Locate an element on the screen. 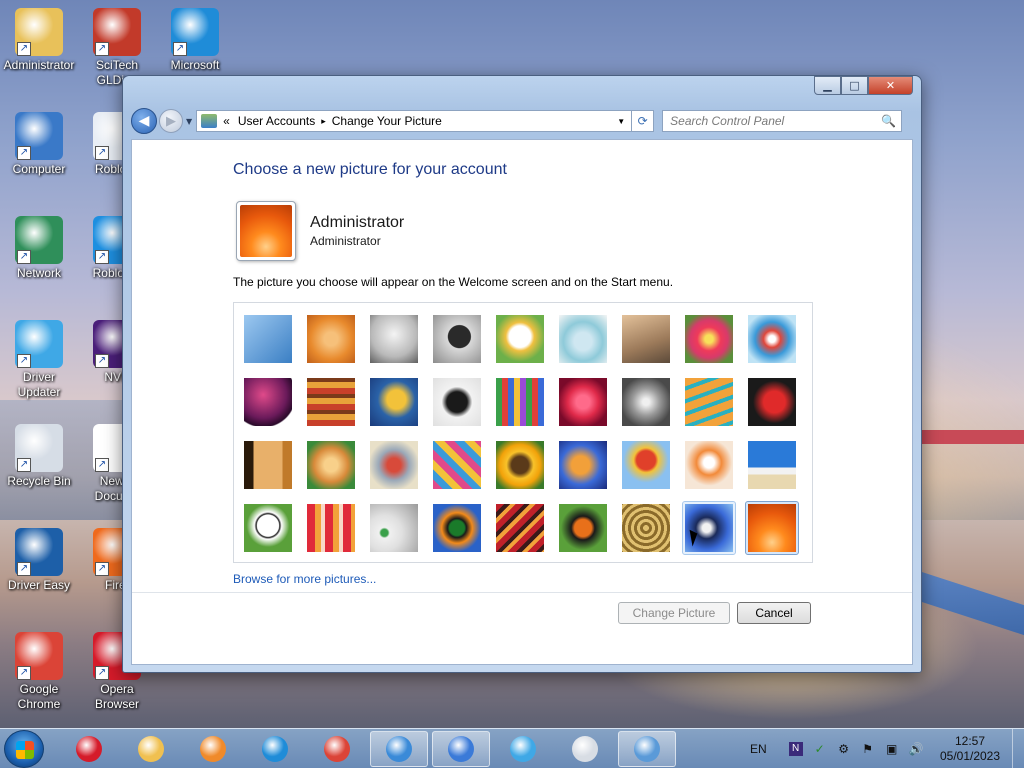 Image resolution: width=1024 pixels, height=768 pixels. desktop-icon-user-folder: ↗ Administrator is located at coordinates (39, 40).